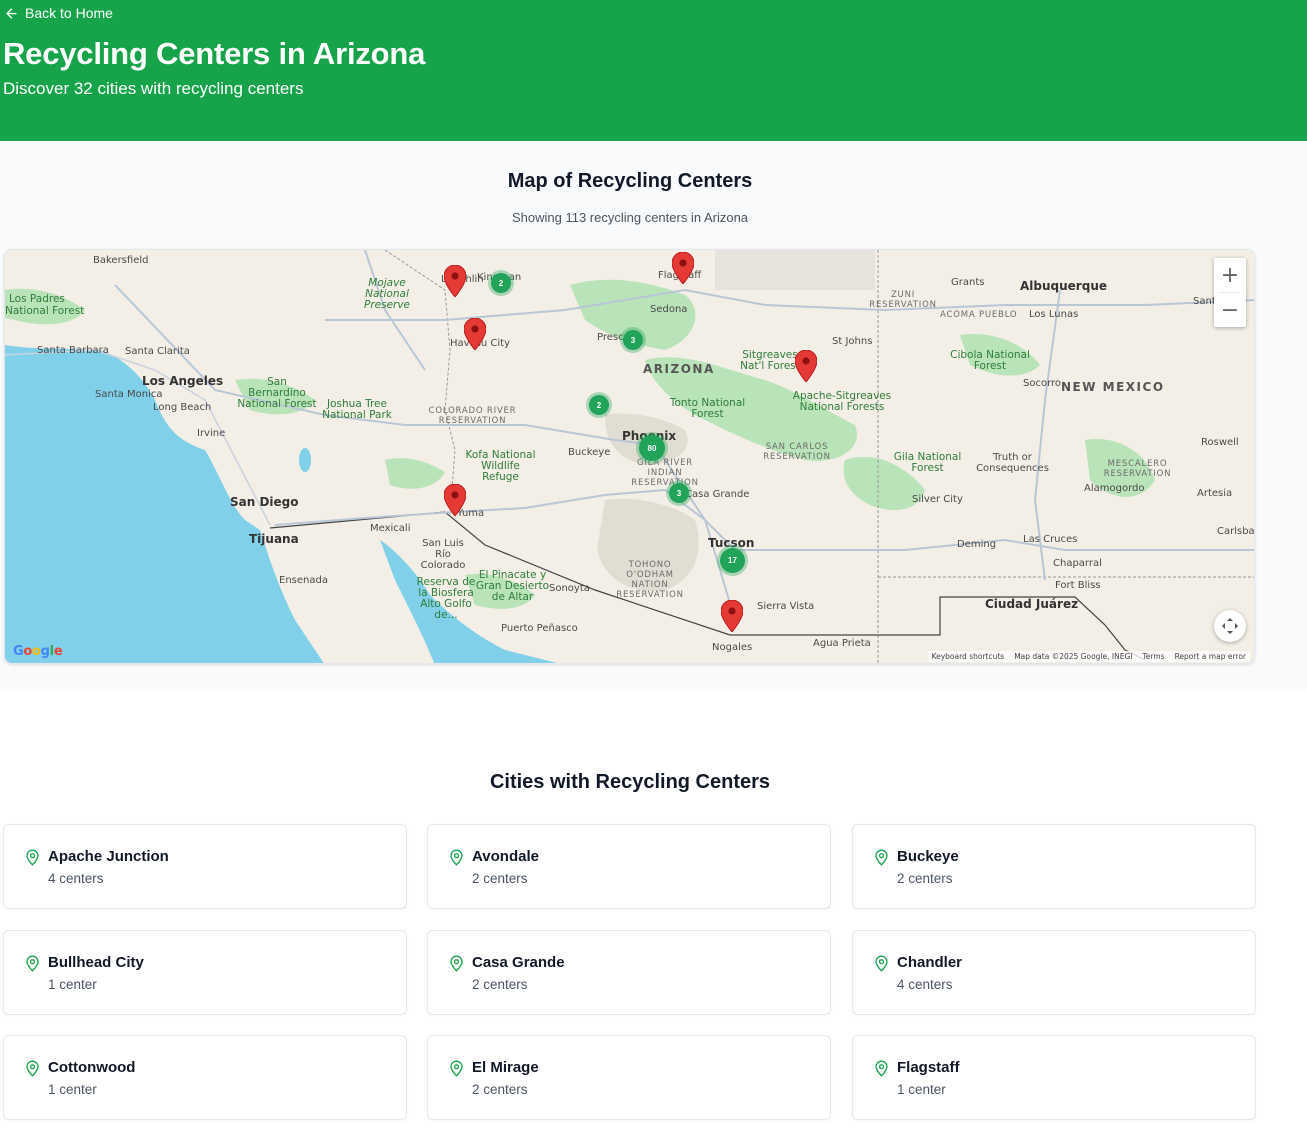  What do you see at coordinates (157, 351) in the screenshot?
I see `map-label-santa-clarita: Santa Clarita` at bounding box center [157, 351].